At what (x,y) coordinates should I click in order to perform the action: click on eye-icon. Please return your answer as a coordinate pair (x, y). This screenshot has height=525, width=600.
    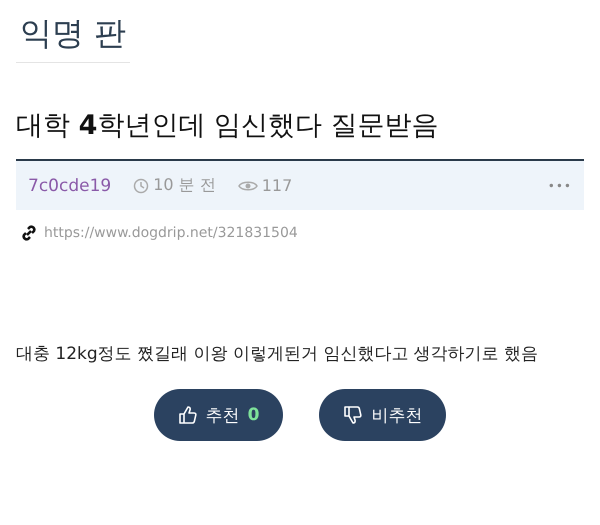
    Looking at the image, I should click on (248, 185).